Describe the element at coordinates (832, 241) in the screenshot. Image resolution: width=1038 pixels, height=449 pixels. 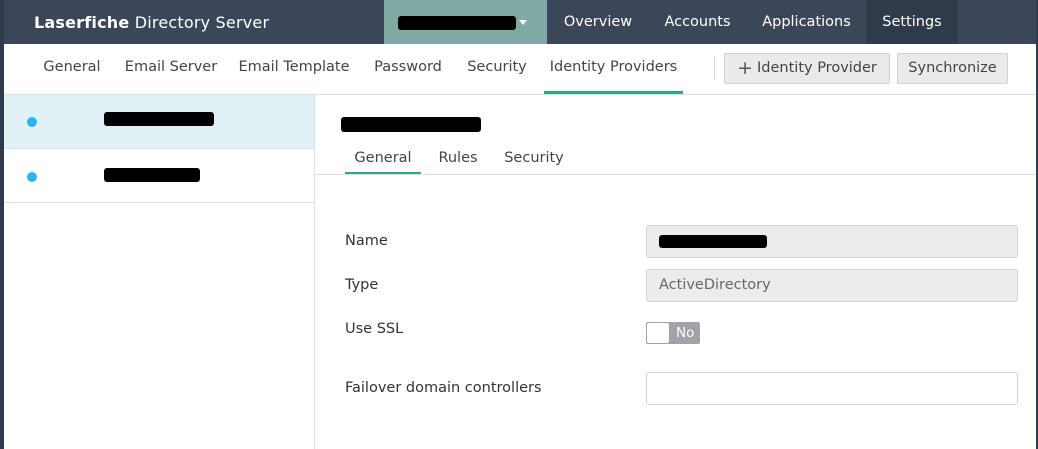
I see `name-field` at that location.